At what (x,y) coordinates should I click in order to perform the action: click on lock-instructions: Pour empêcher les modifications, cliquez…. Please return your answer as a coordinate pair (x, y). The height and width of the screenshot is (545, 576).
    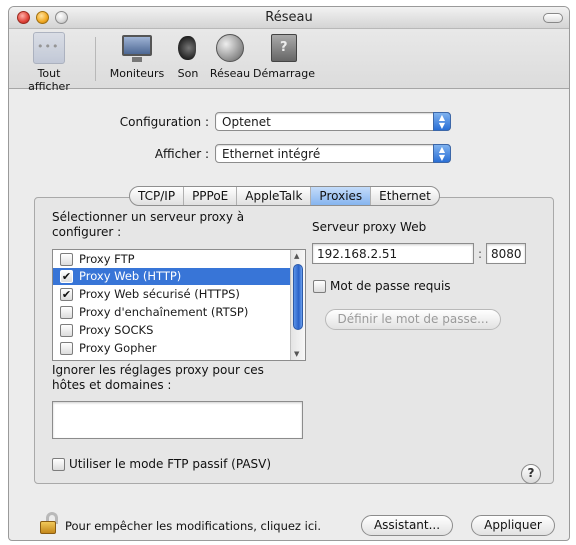
    Looking at the image, I should click on (193, 526).